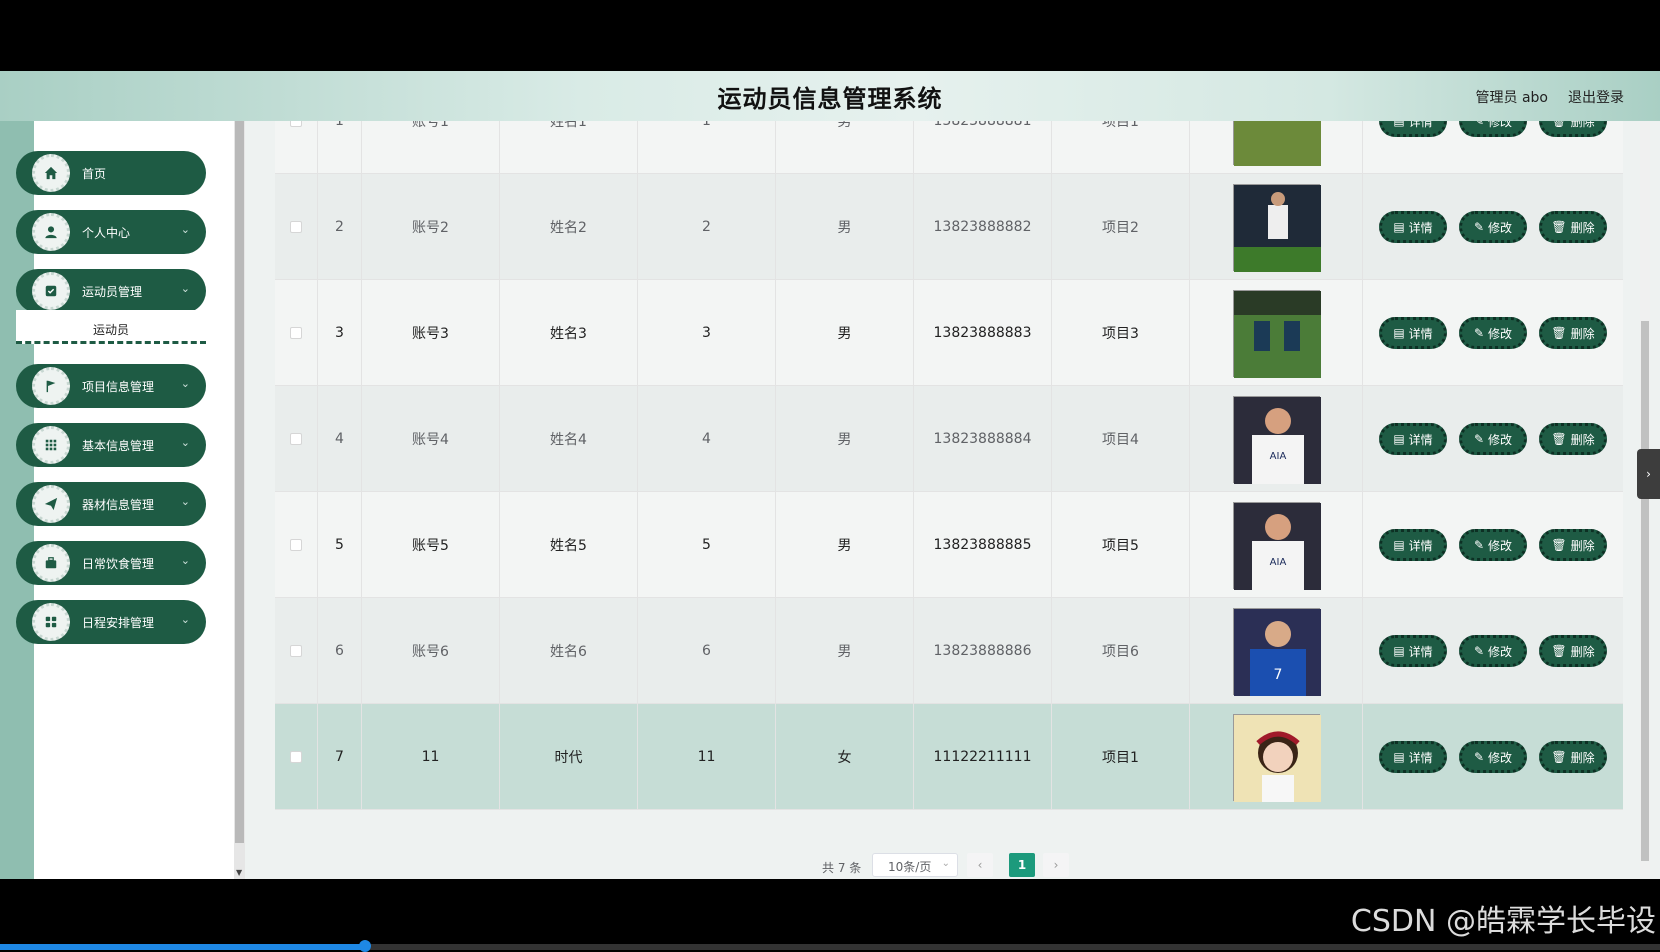  I want to click on cell-project: 项目2, so click(1121, 227).